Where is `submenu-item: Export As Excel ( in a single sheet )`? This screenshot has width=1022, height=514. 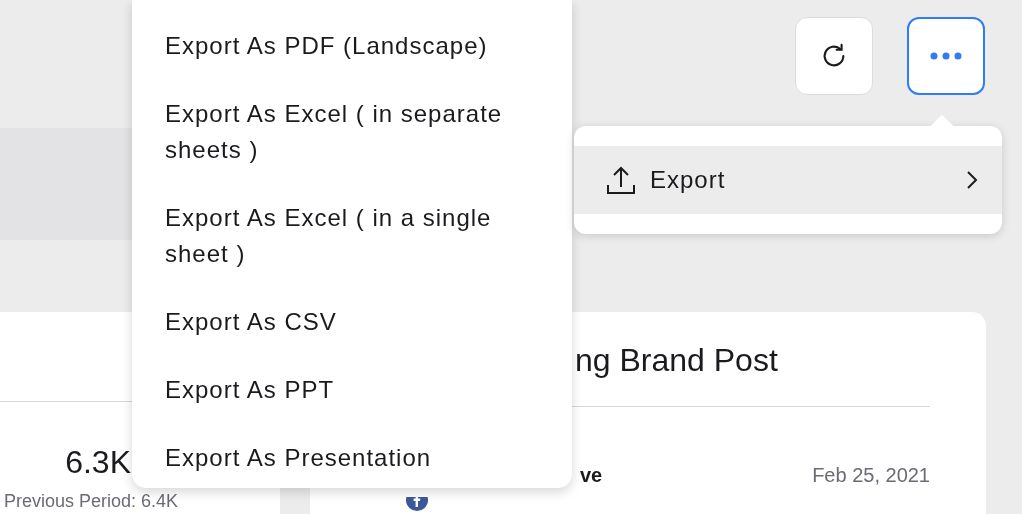 submenu-item: Export As Excel ( in a single sheet ) is located at coordinates (322, 236).